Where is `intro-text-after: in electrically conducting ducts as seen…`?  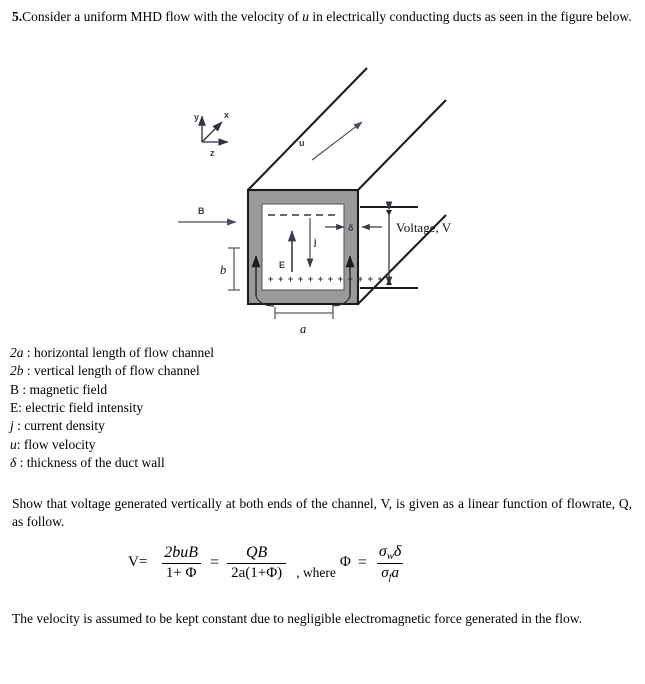
intro-text-after: in electrically conducting ducts as seen… is located at coordinates (470, 16).